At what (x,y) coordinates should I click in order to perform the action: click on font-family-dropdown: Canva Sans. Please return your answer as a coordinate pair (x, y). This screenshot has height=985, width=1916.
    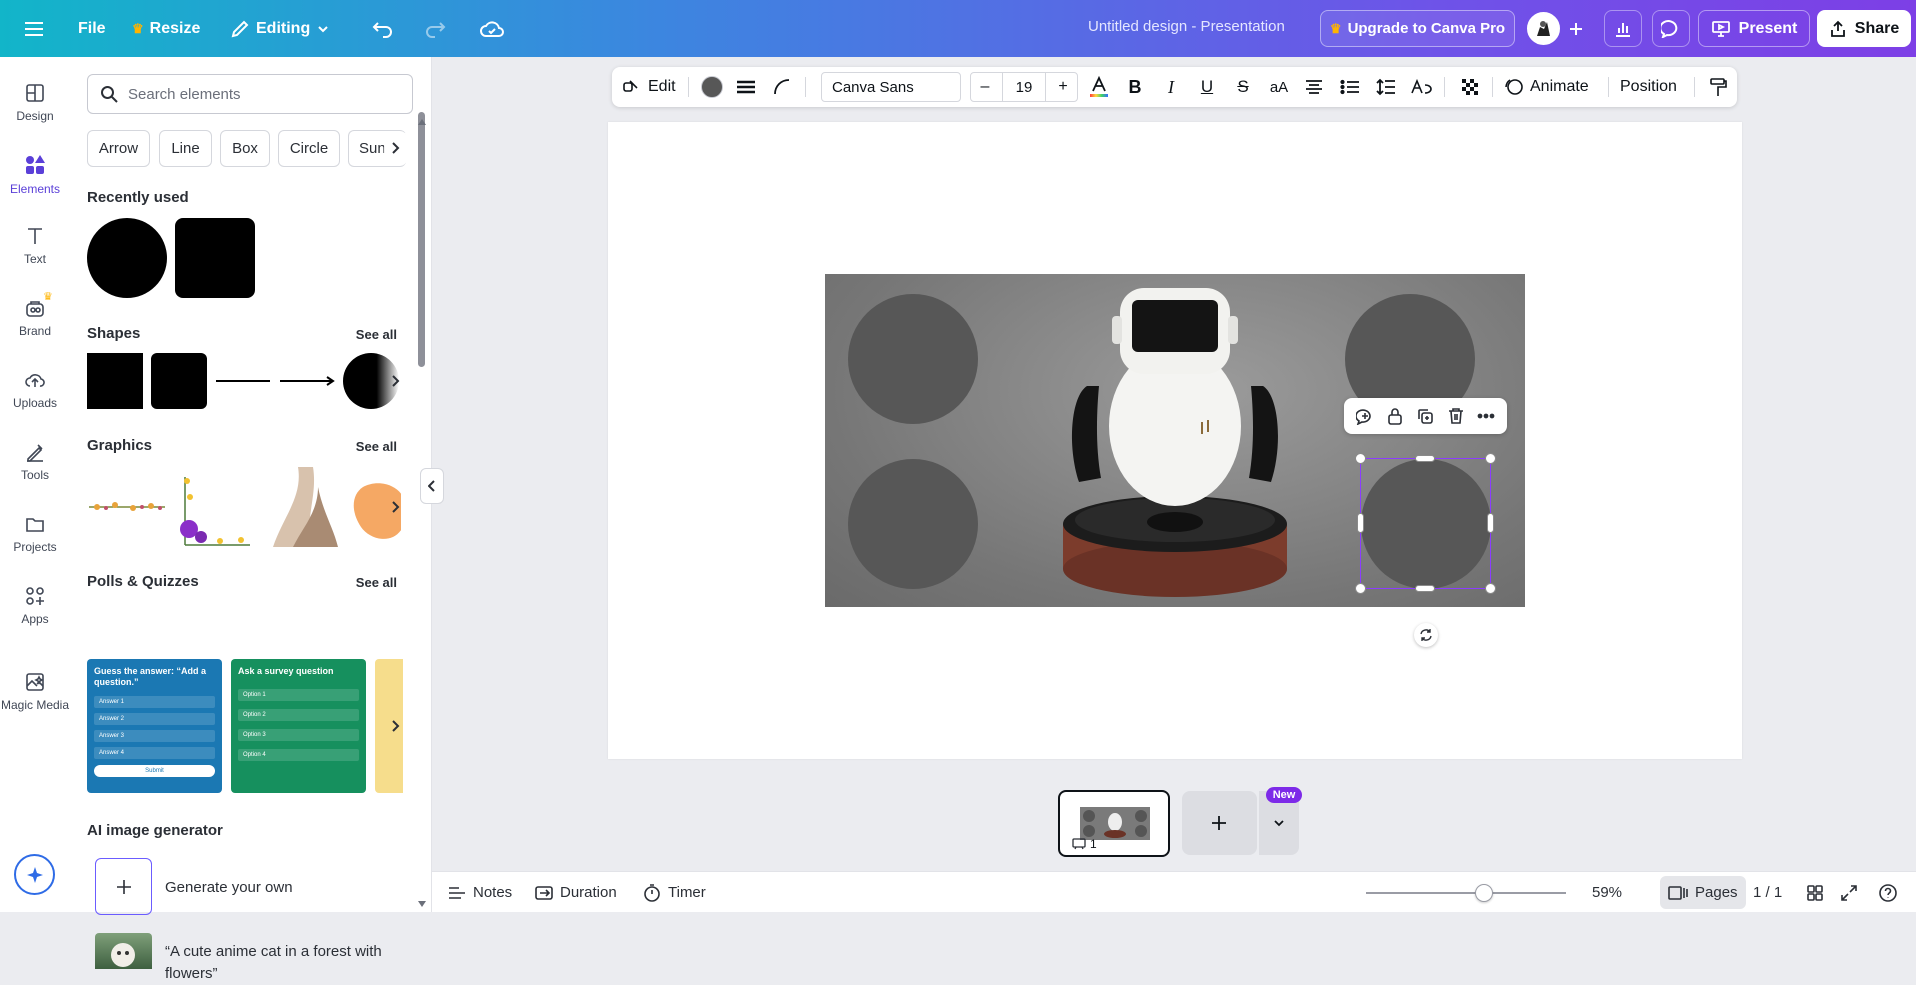
    Looking at the image, I should click on (891, 87).